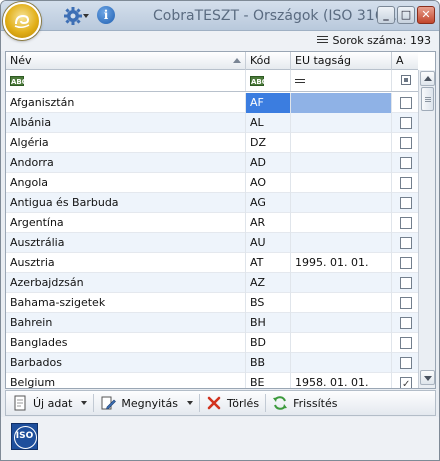 This screenshot has width=440, height=461. Describe the element at coordinates (126, 283) in the screenshot. I see `cell-name: Azerbajdzsán` at that location.